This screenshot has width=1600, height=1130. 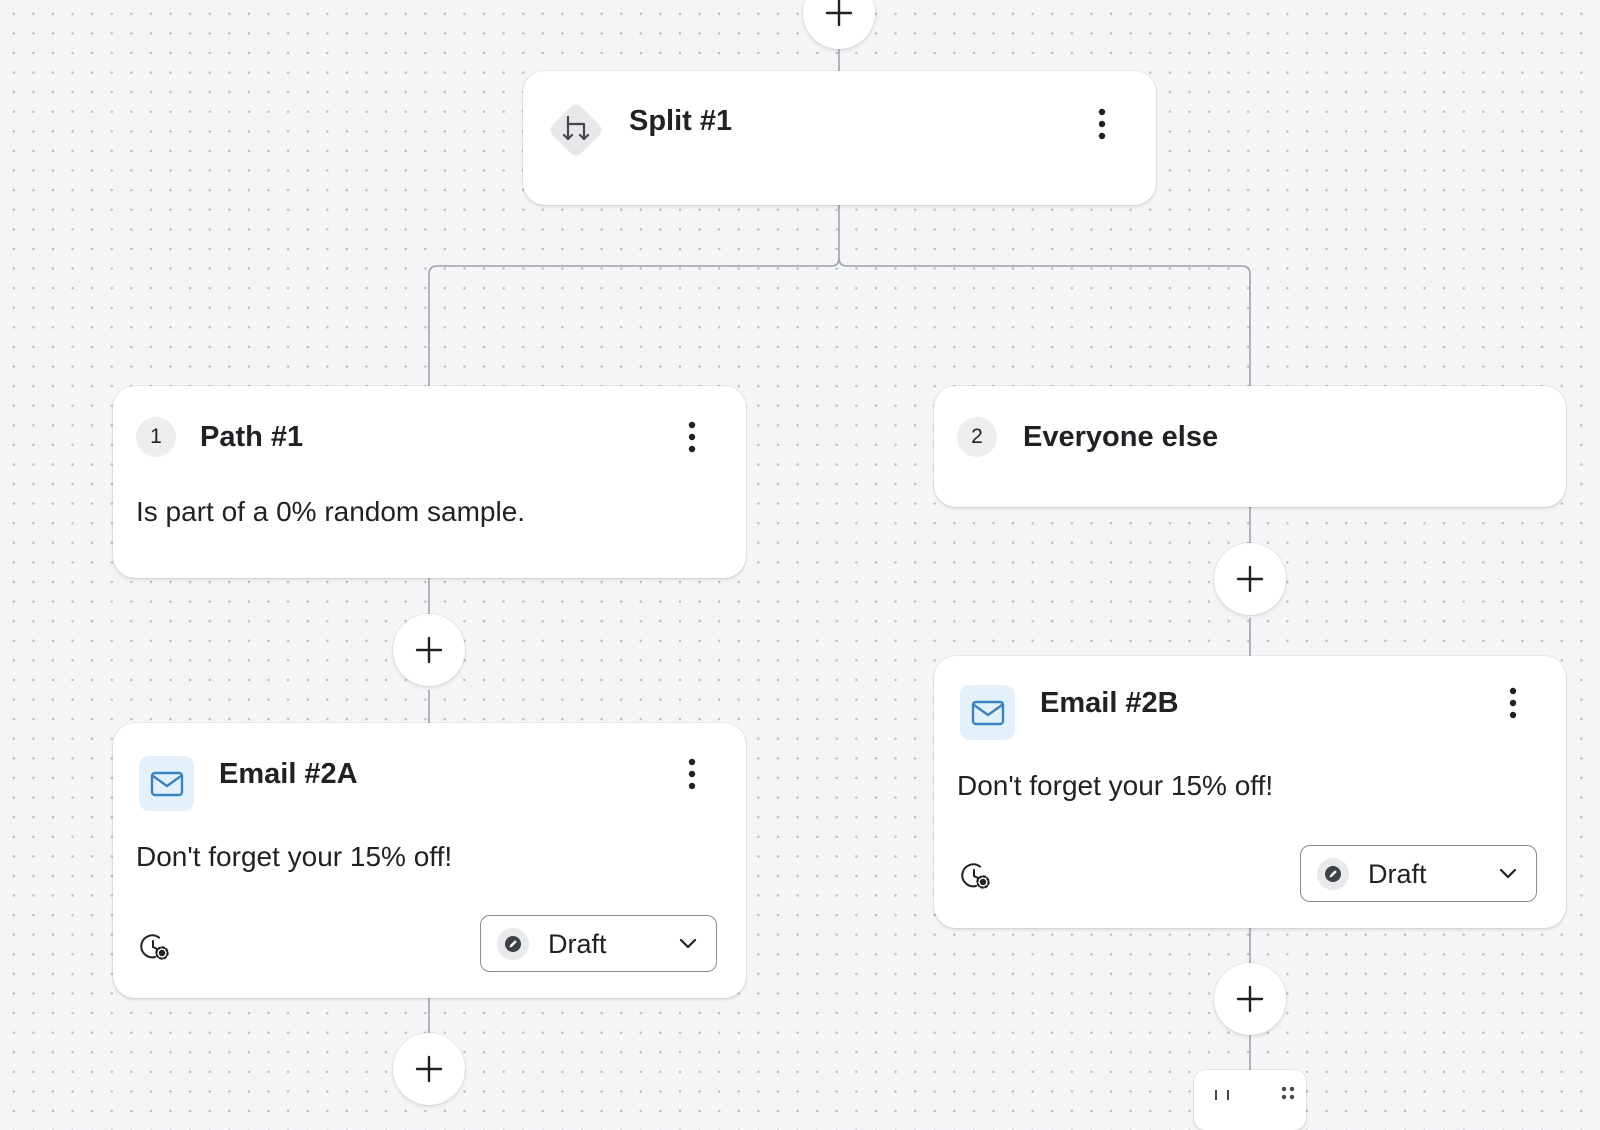 What do you see at coordinates (1121, 437) in the screenshot?
I see `path-title: Everyone else` at bounding box center [1121, 437].